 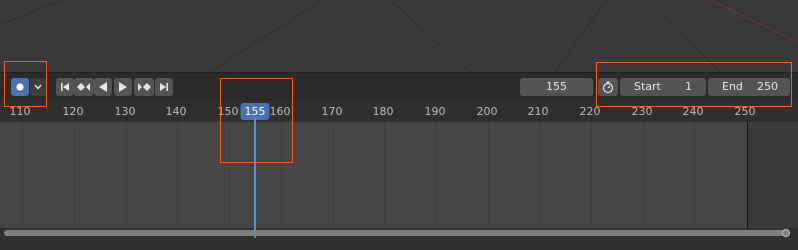 I want to click on highlight-box-playhead, so click(x=256, y=120).